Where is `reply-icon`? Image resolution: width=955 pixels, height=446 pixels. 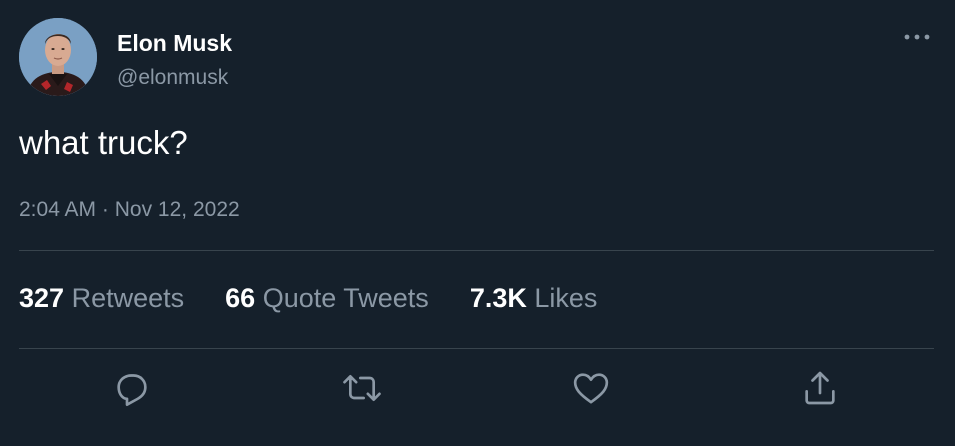 reply-icon is located at coordinates (132, 390).